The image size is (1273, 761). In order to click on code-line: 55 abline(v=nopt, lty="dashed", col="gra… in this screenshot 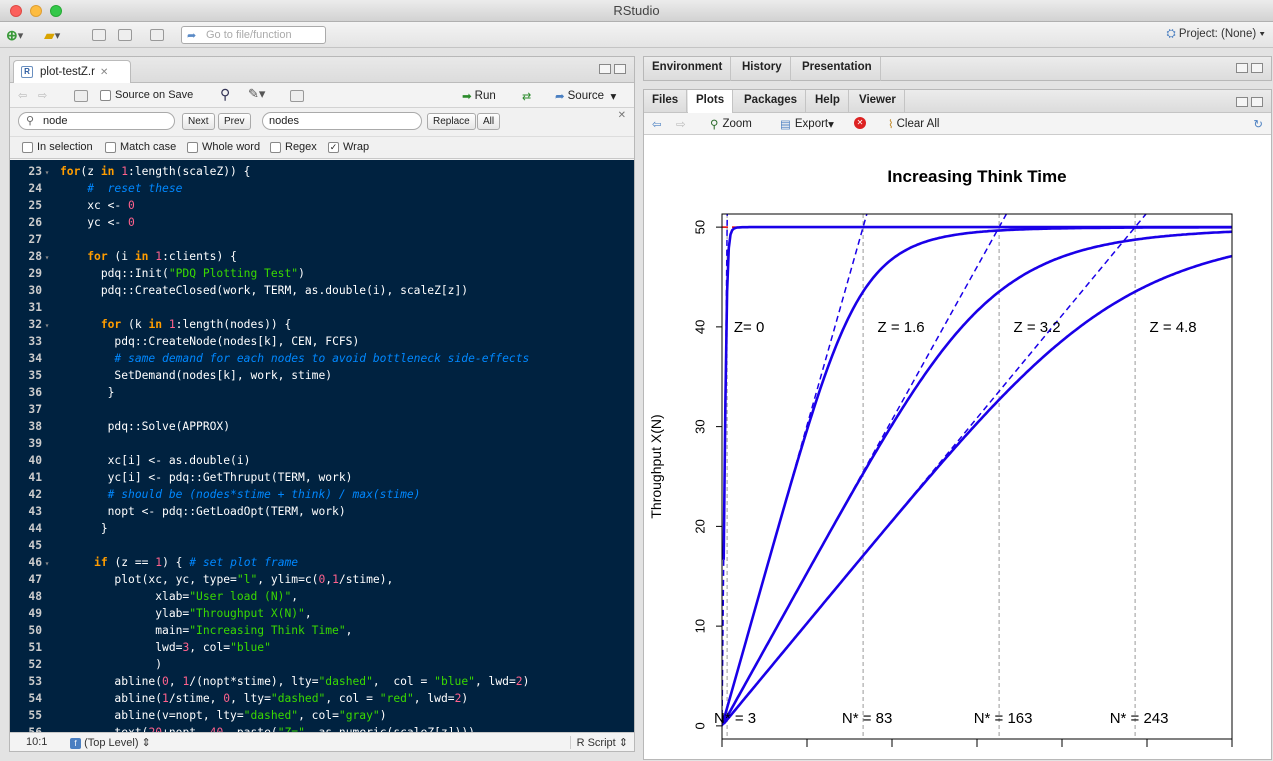, I will do `click(322, 715)`.